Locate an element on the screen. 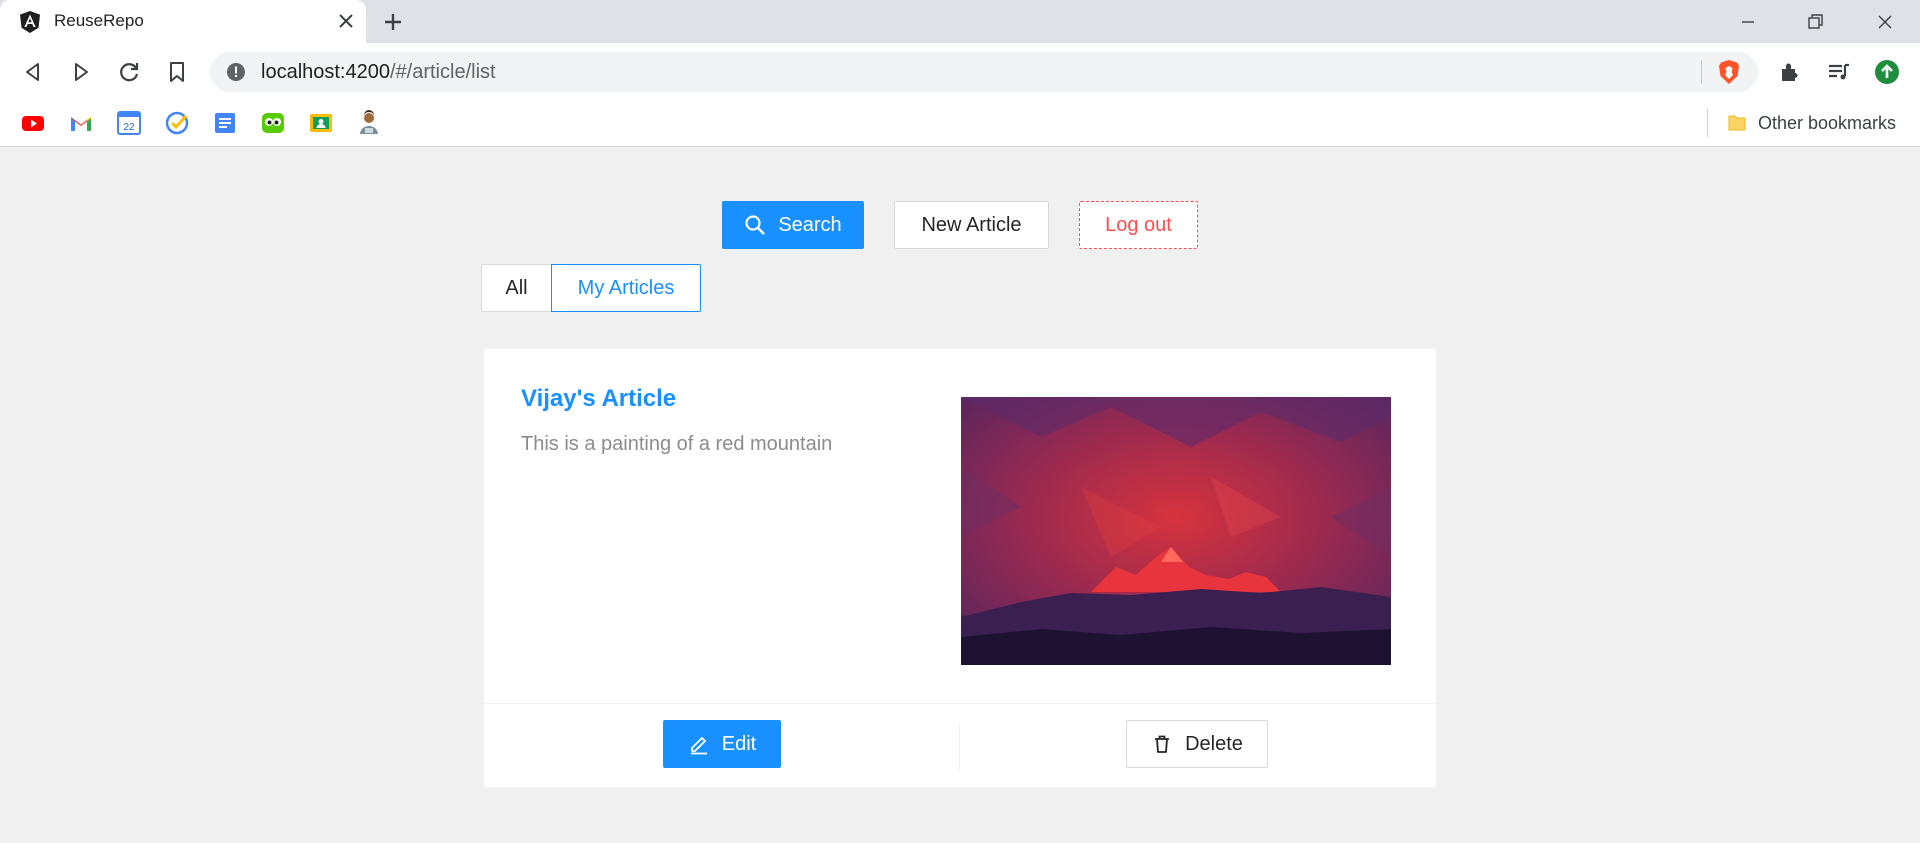  update-icon is located at coordinates (1887, 72).